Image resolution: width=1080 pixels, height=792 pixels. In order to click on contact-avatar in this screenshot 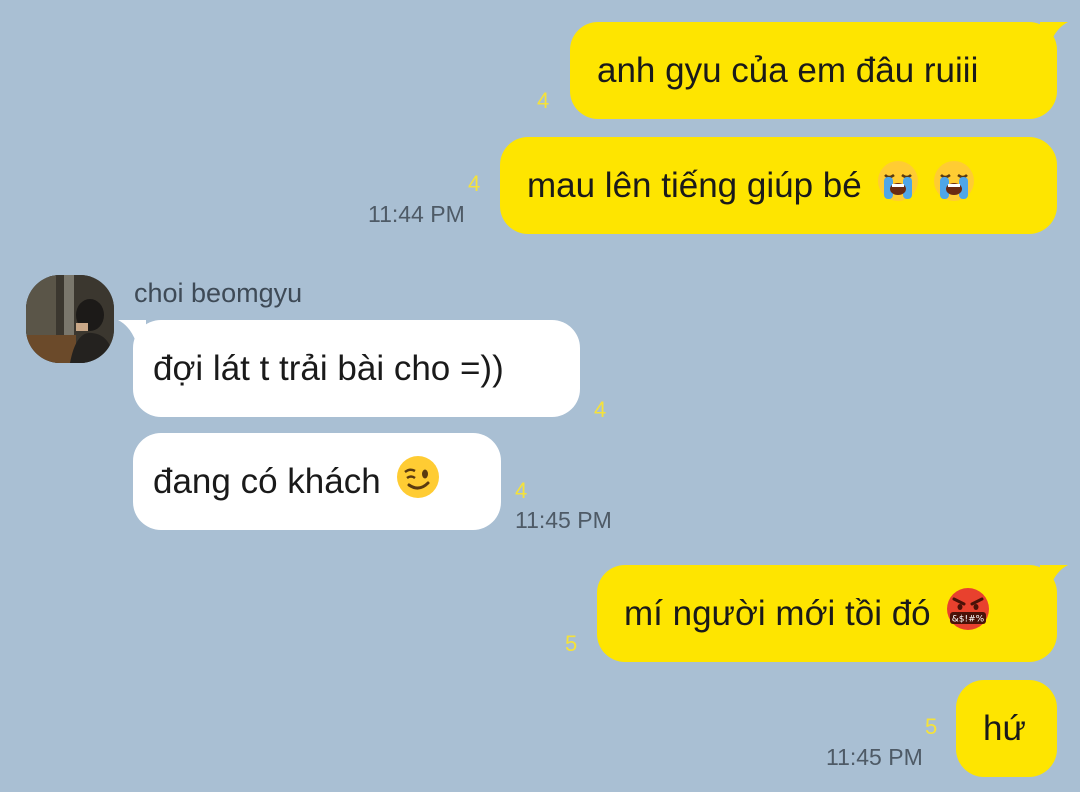, I will do `click(70, 319)`.